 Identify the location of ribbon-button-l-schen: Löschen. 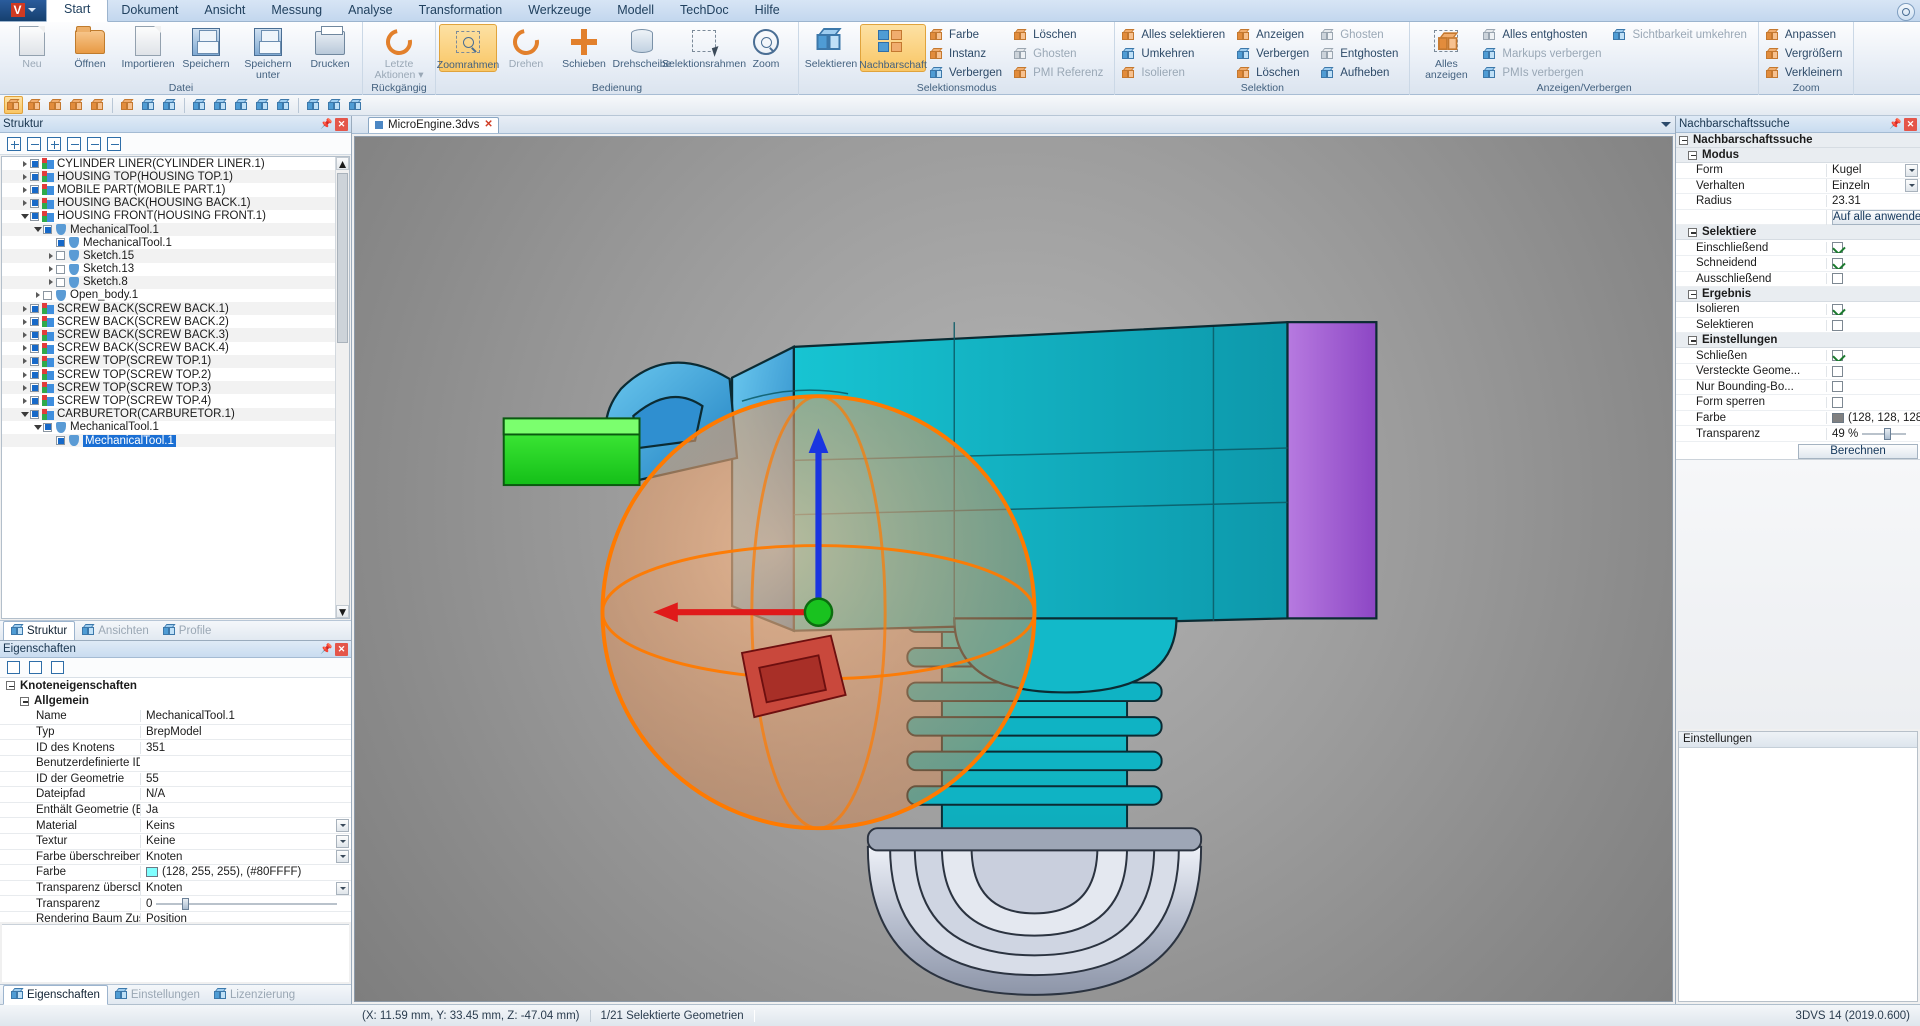
(1059, 35).